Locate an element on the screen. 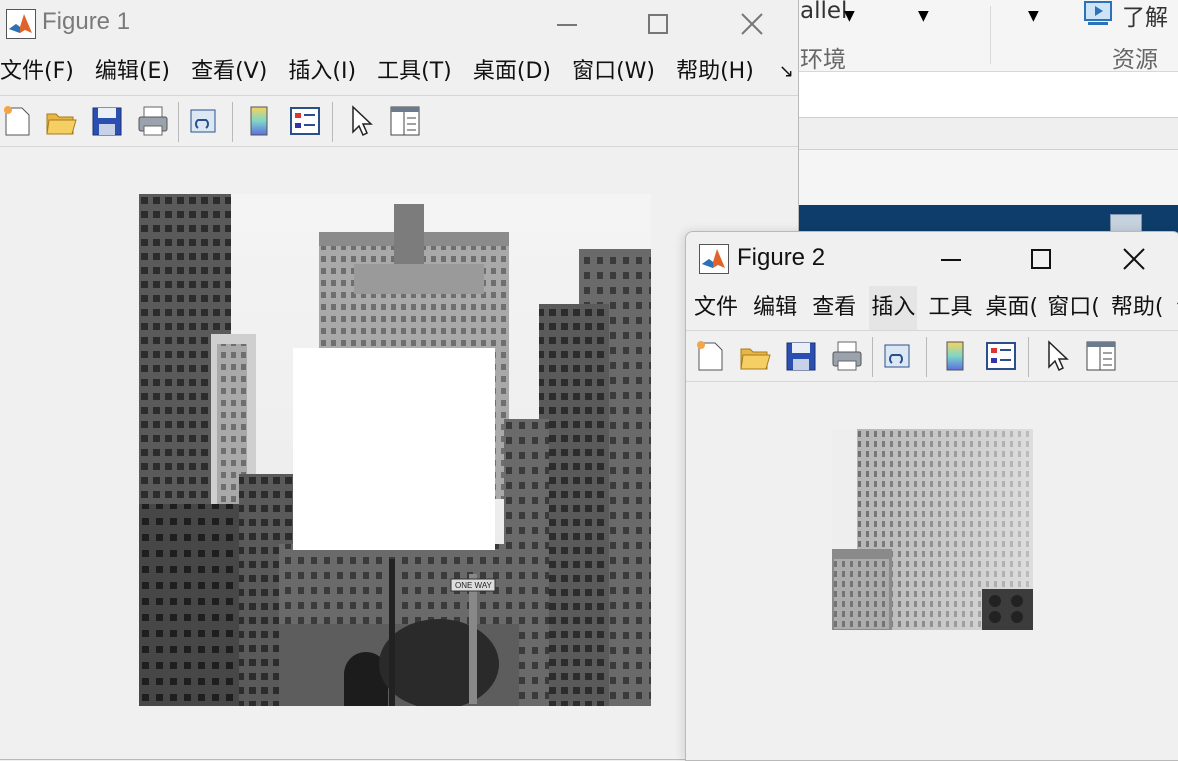 The image size is (1178, 761). figure2-toolbar is located at coordinates (932, 356).